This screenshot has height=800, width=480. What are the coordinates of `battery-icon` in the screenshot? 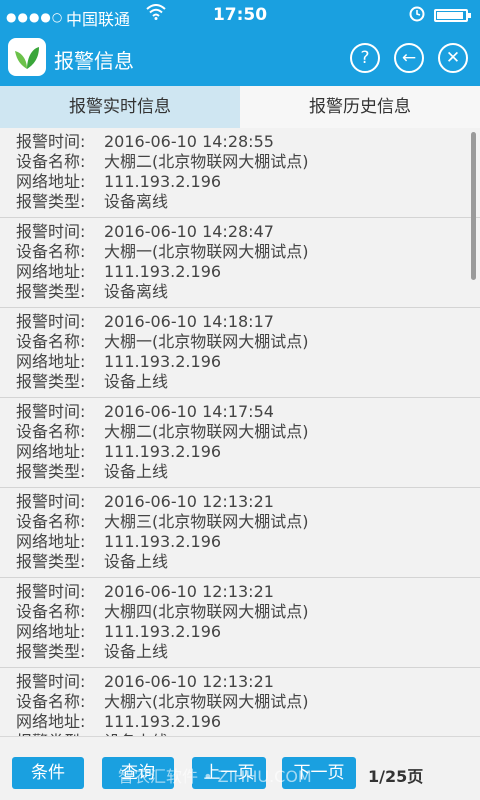 It's located at (452, 15).